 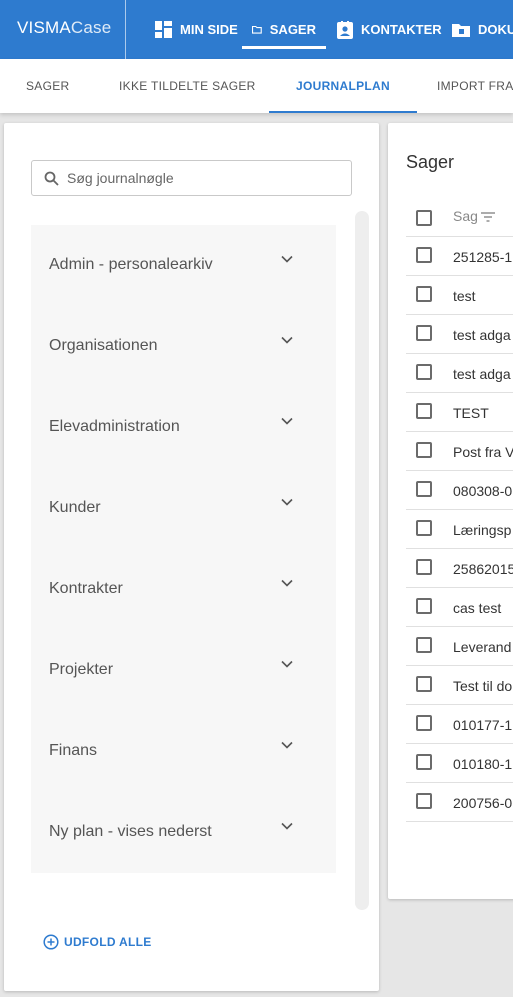 What do you see at coordinates (48, 86) in the screenshot?
I see `tab-sager: SAGER` at bounding box center [48, 86].